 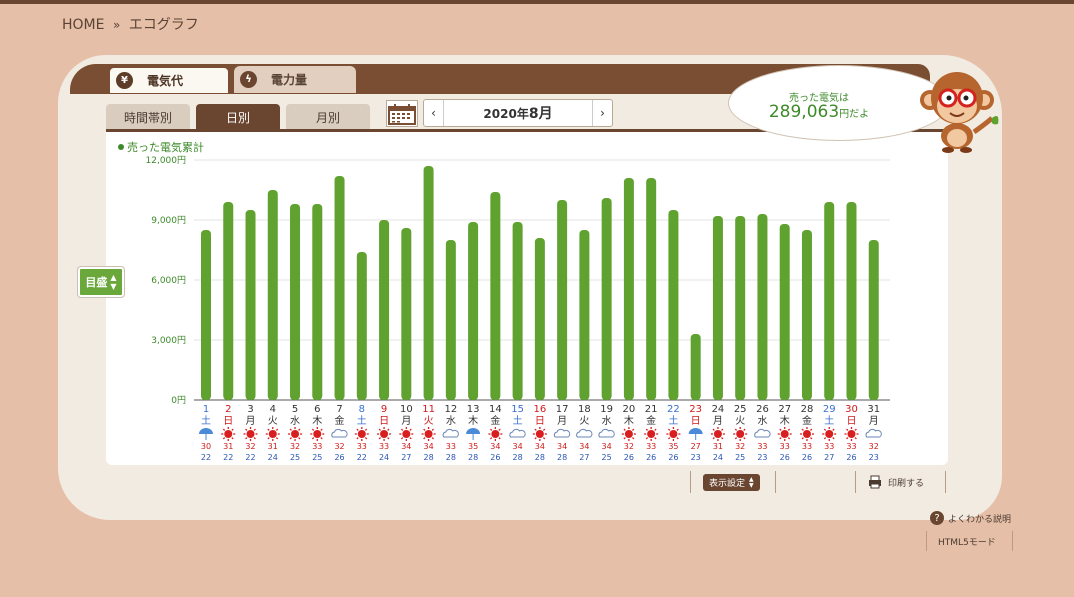 What do you see at coordinates (96, 282) in the screenshot?
I see `scale-label: 目盛` at bounding box center [96, 282].